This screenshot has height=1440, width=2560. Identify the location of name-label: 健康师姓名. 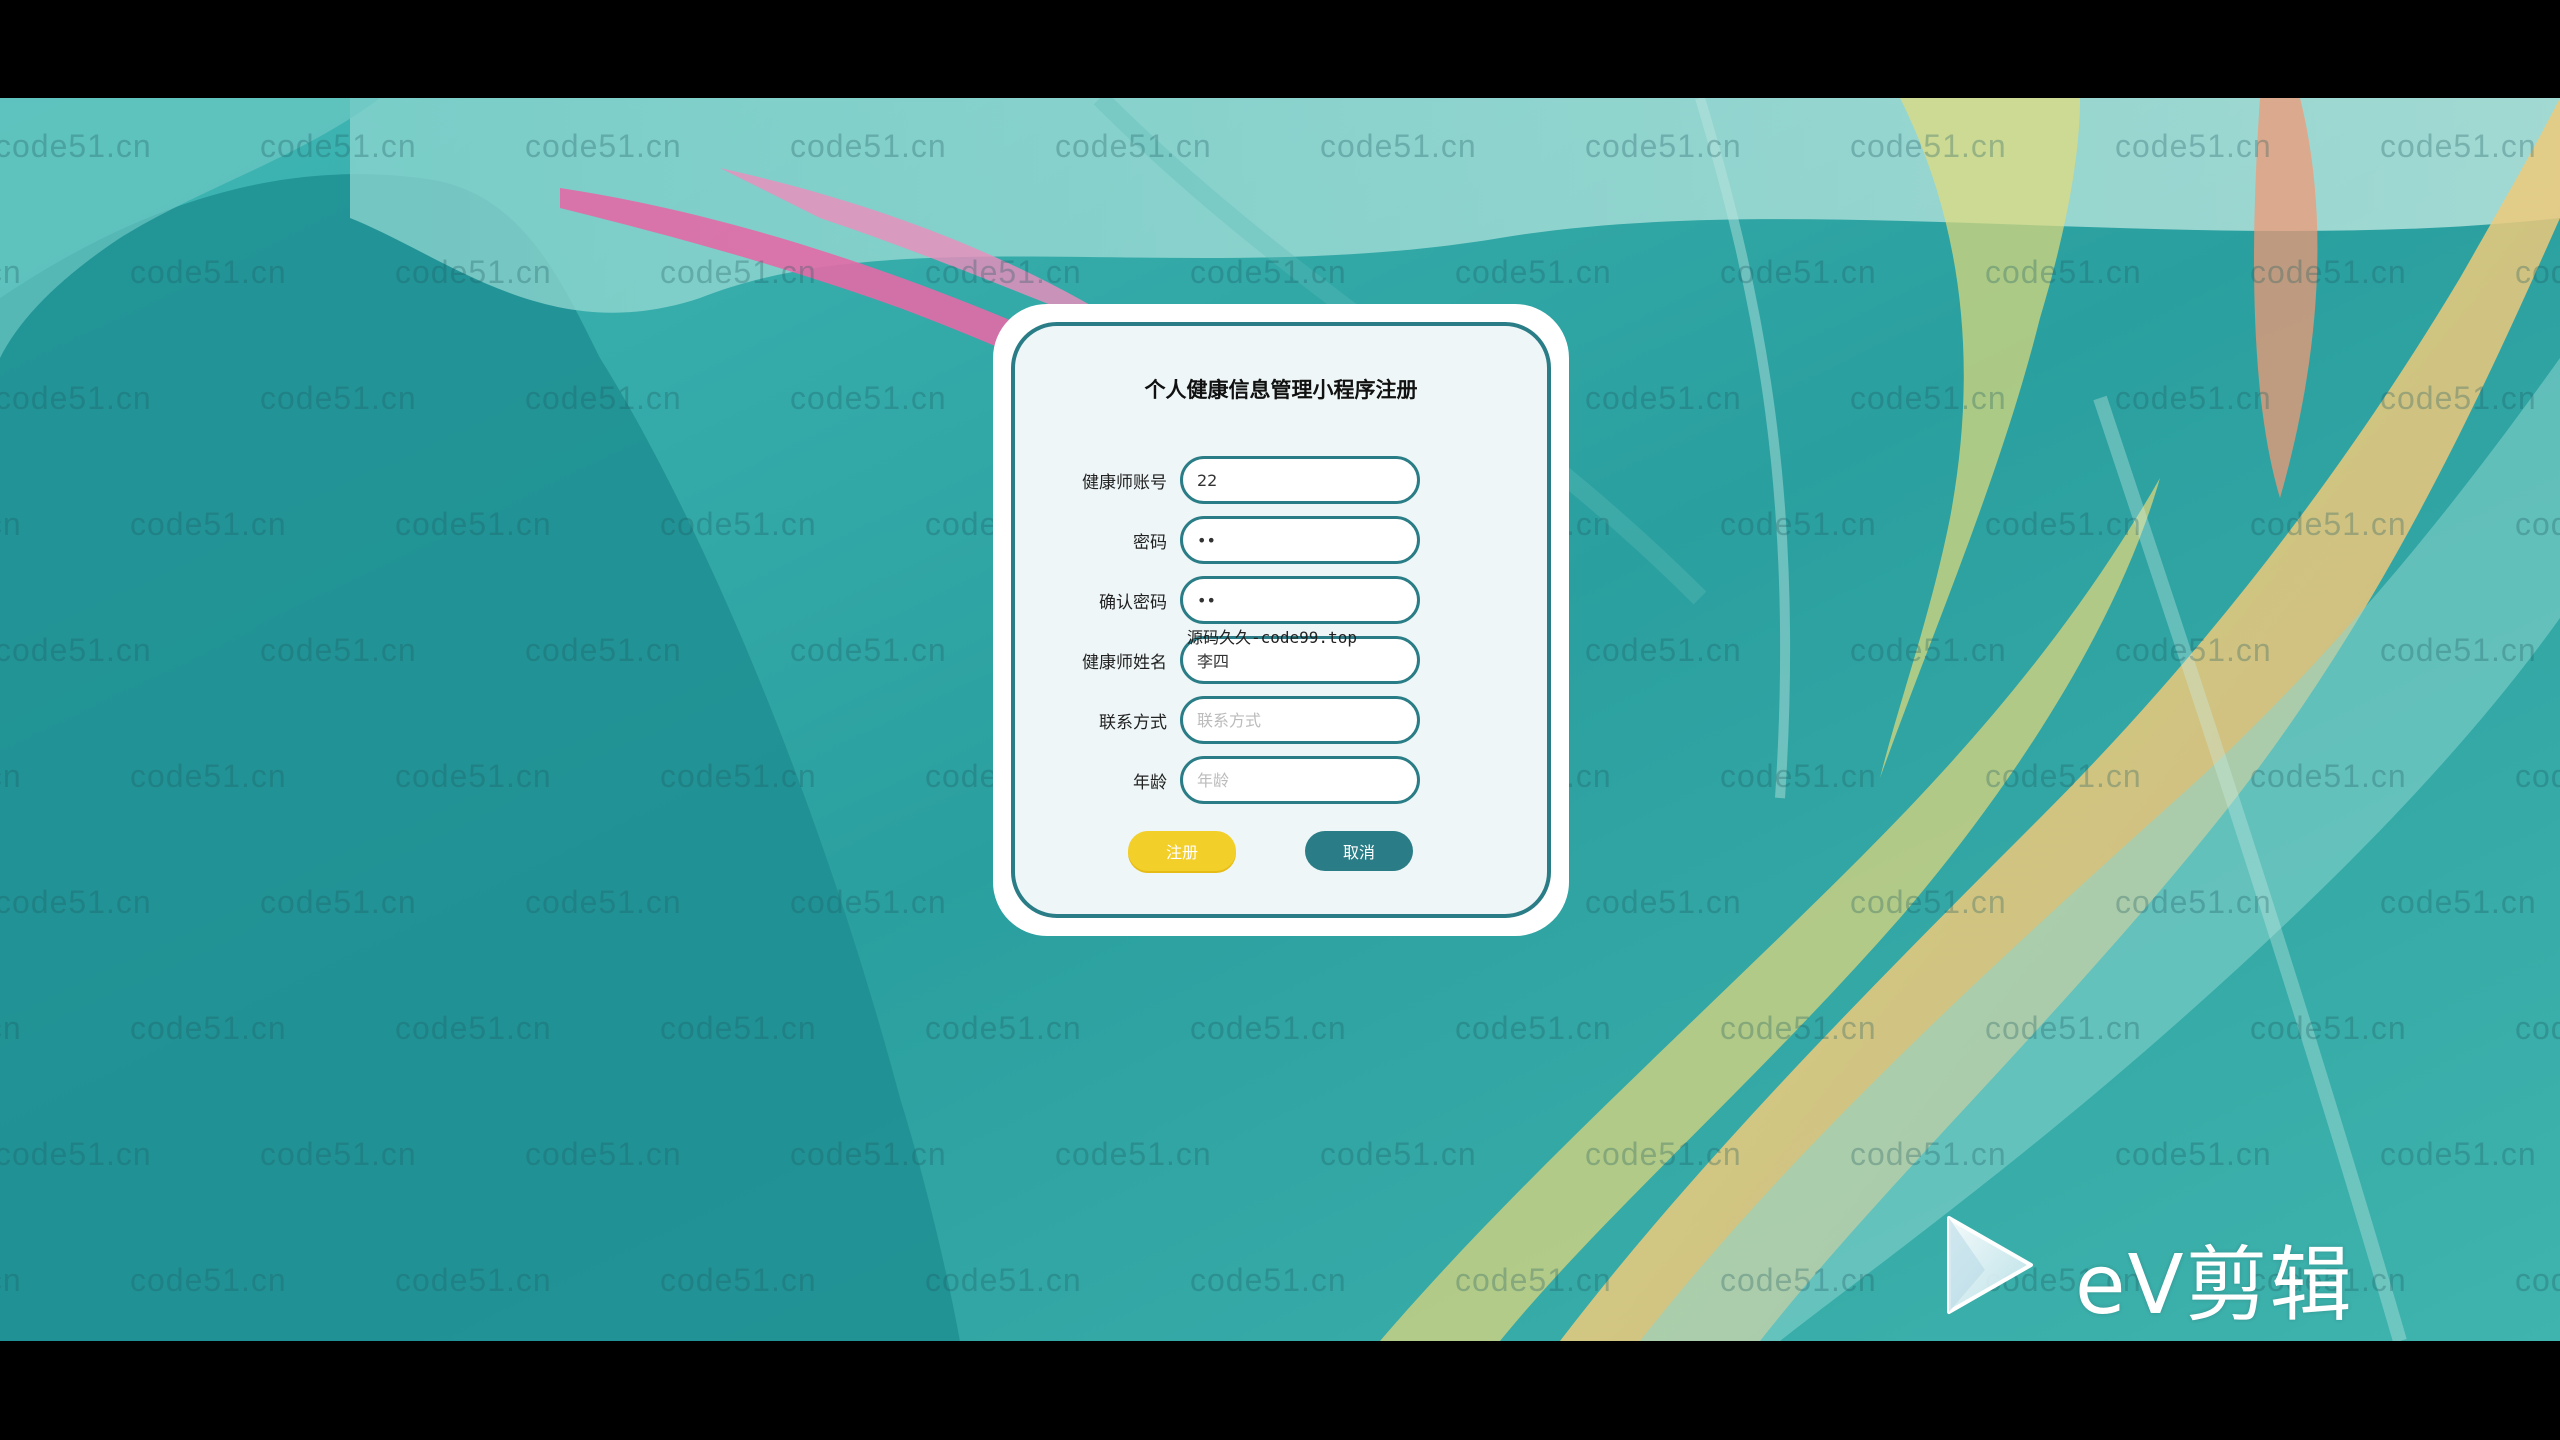
(1124, 663).